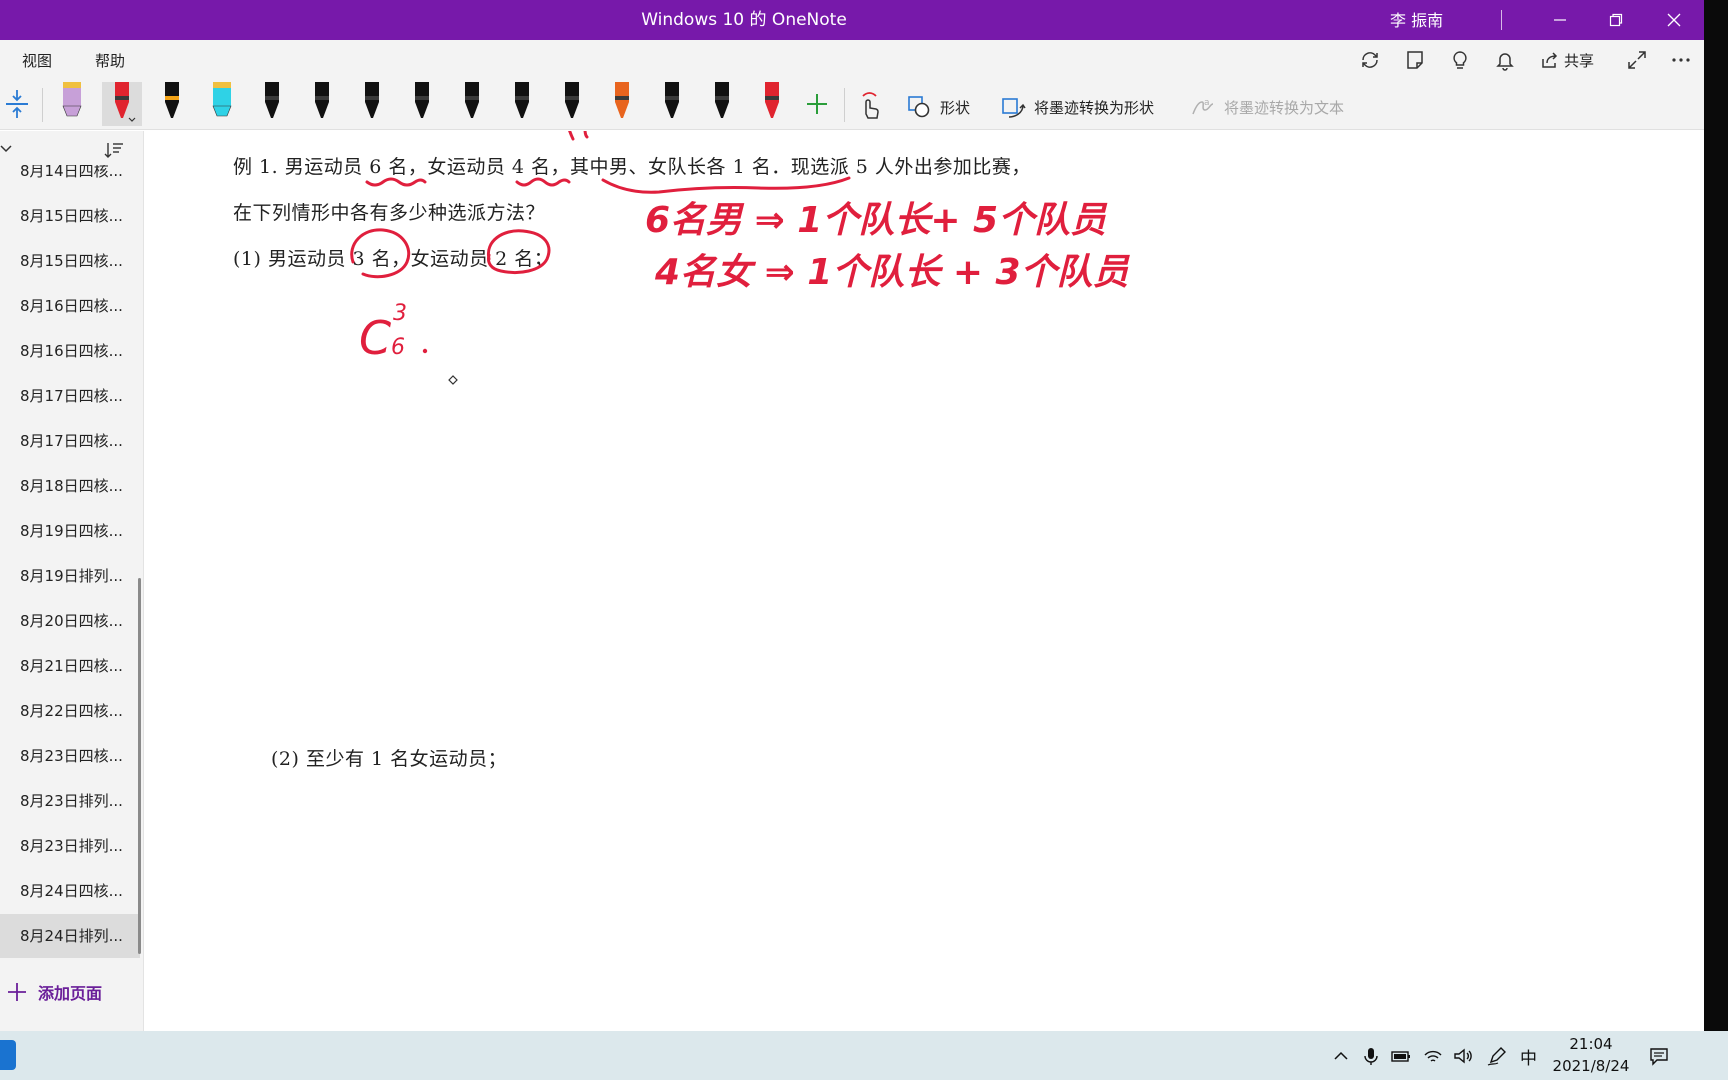  I want to click on insert-space-tool, so click(17, 104).